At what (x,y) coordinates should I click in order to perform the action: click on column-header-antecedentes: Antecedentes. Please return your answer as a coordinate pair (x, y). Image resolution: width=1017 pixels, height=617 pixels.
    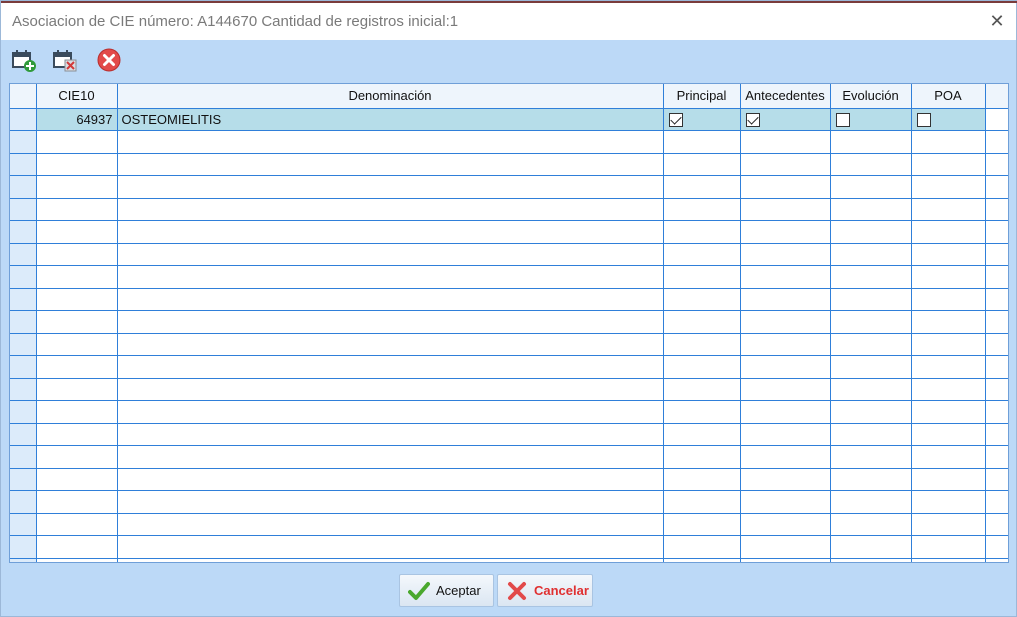
    Looking at the image, I should click on (785, 96).